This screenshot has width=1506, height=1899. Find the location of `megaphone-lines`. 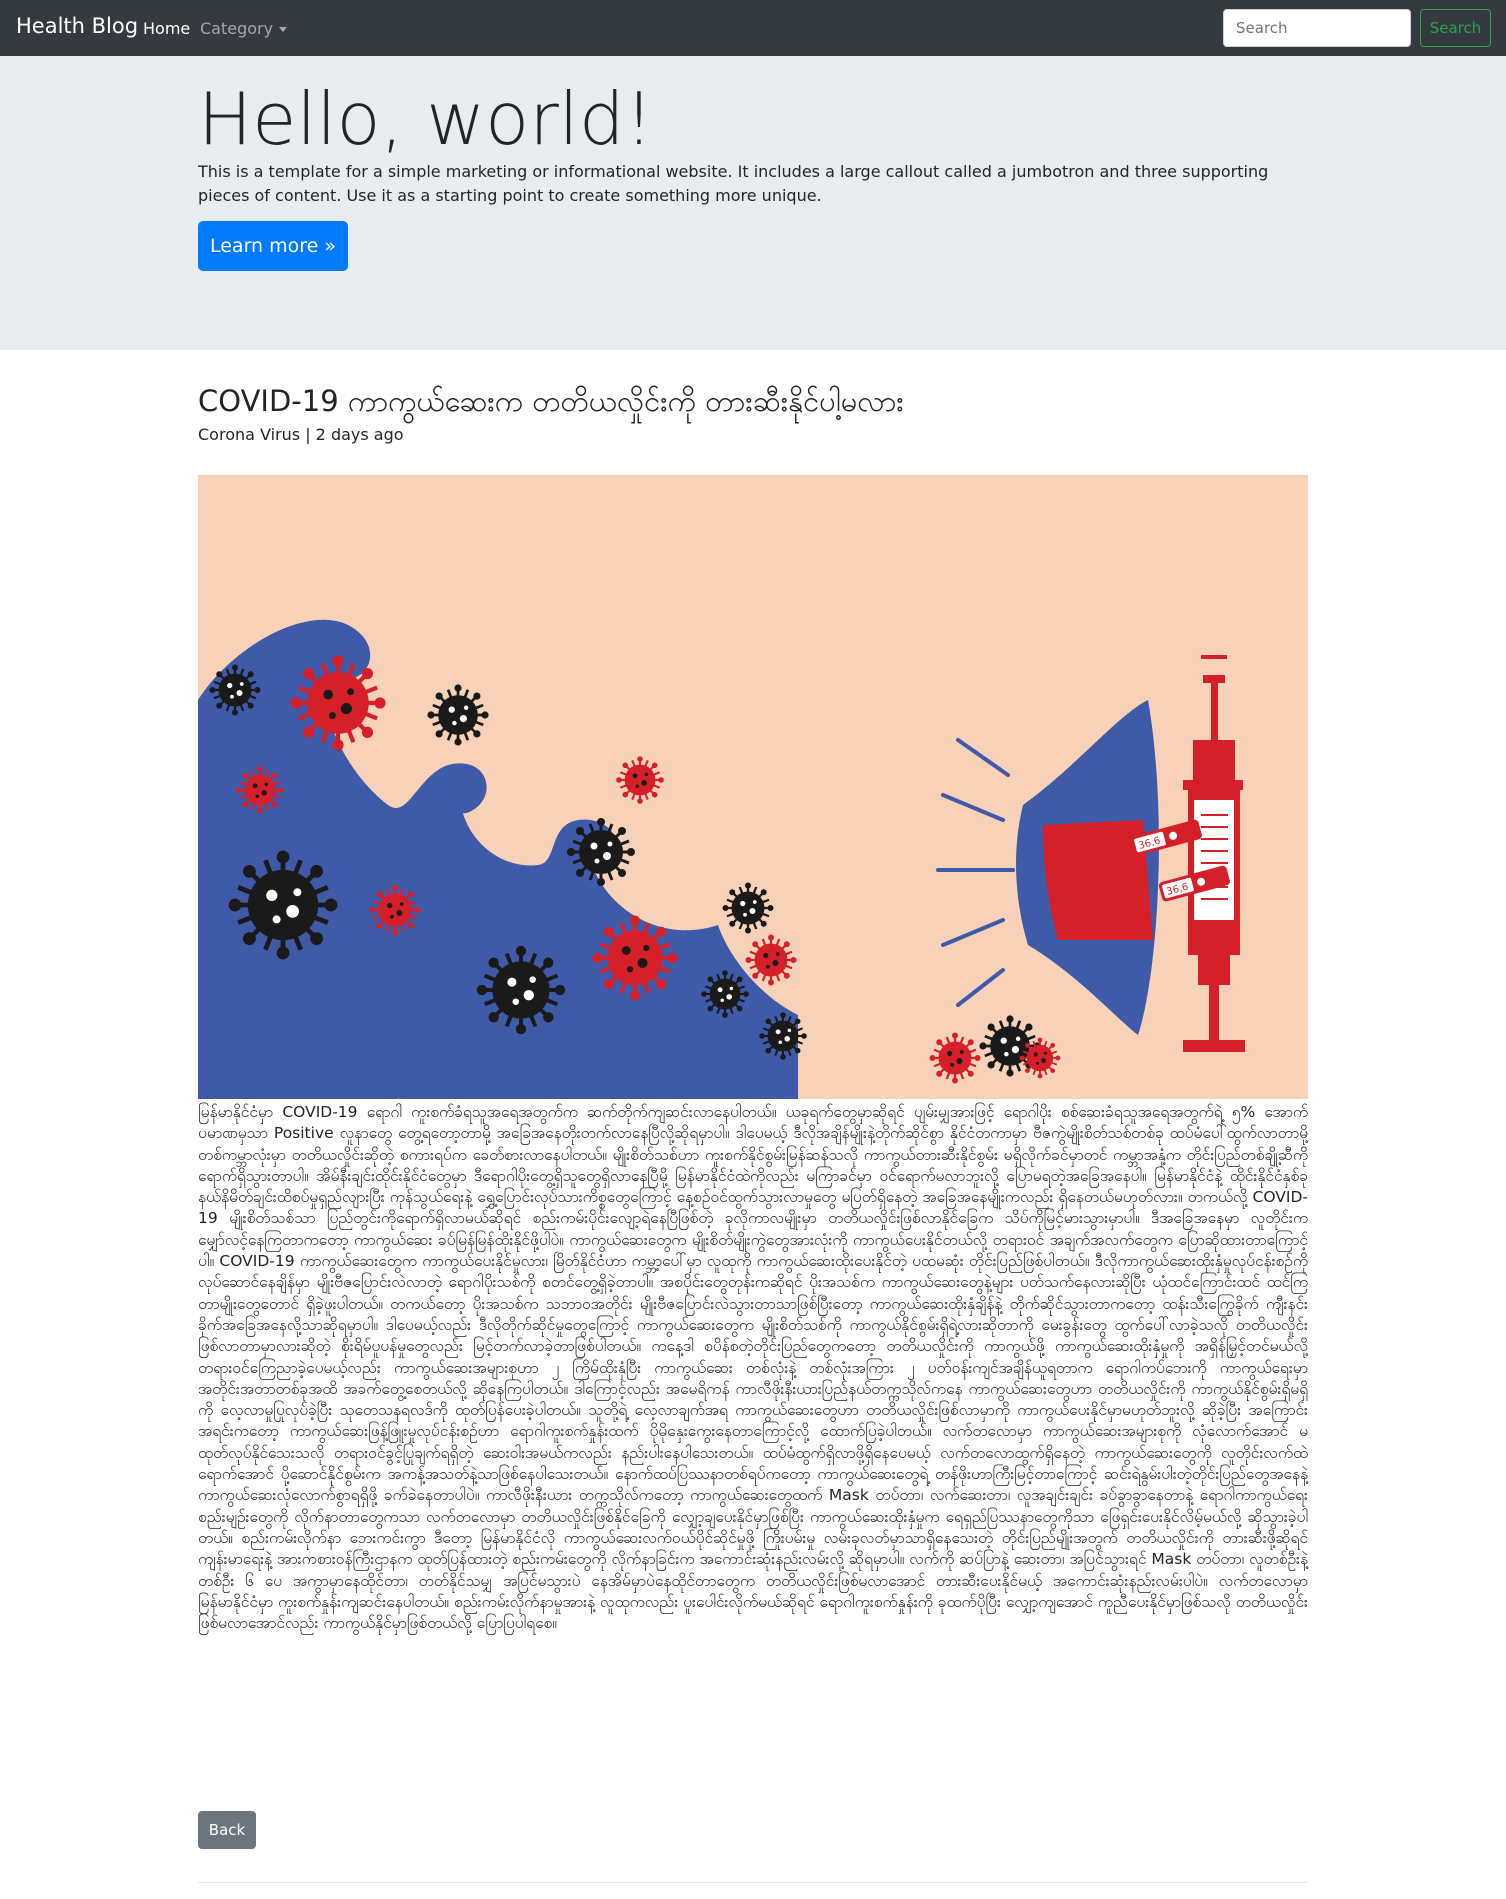

megaphone-lines is located at coordinates (975, 872).